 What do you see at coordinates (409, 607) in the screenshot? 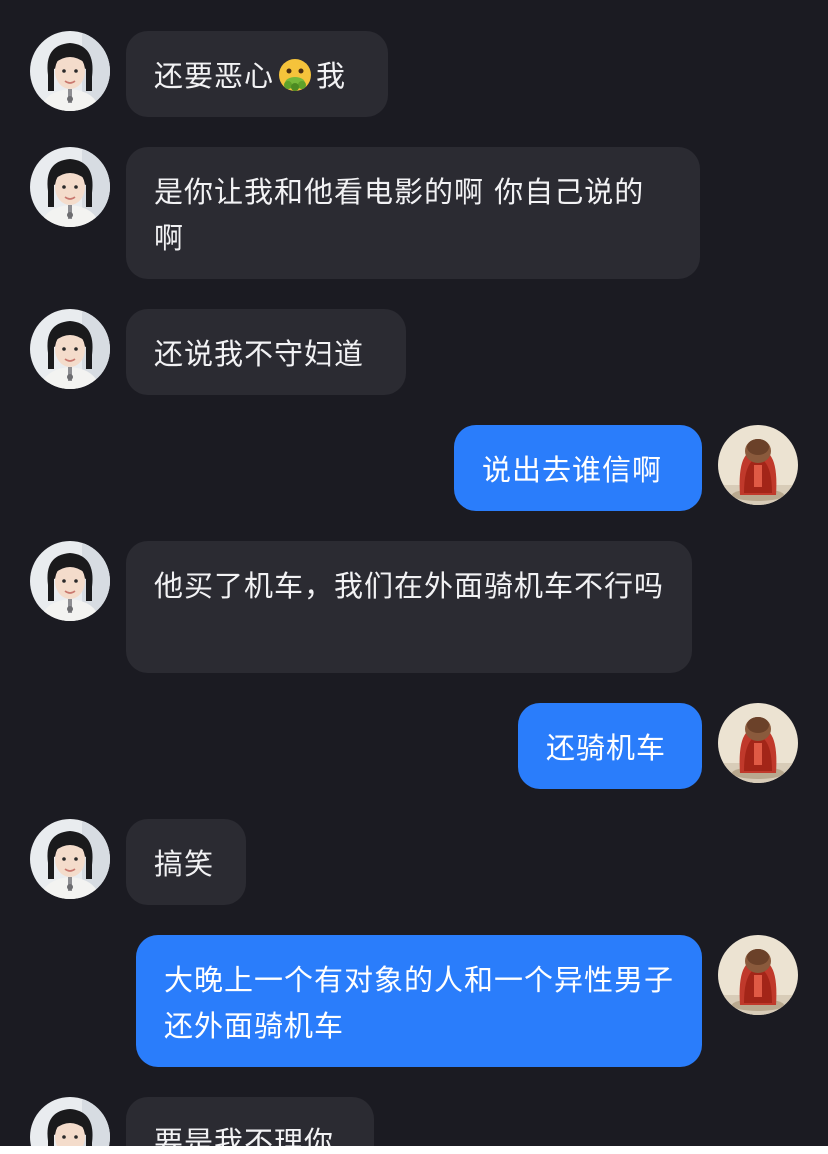
I see `message-bubble: 他买了机车，我们在外面骑机车不行吗` at bounding box center [409, 607].